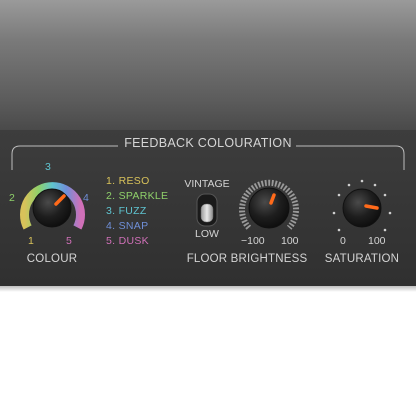  What do you see at coordinates (343, 241) in the screenshot?
I see `saturation-min: 0` at bounding box center [343, 241].